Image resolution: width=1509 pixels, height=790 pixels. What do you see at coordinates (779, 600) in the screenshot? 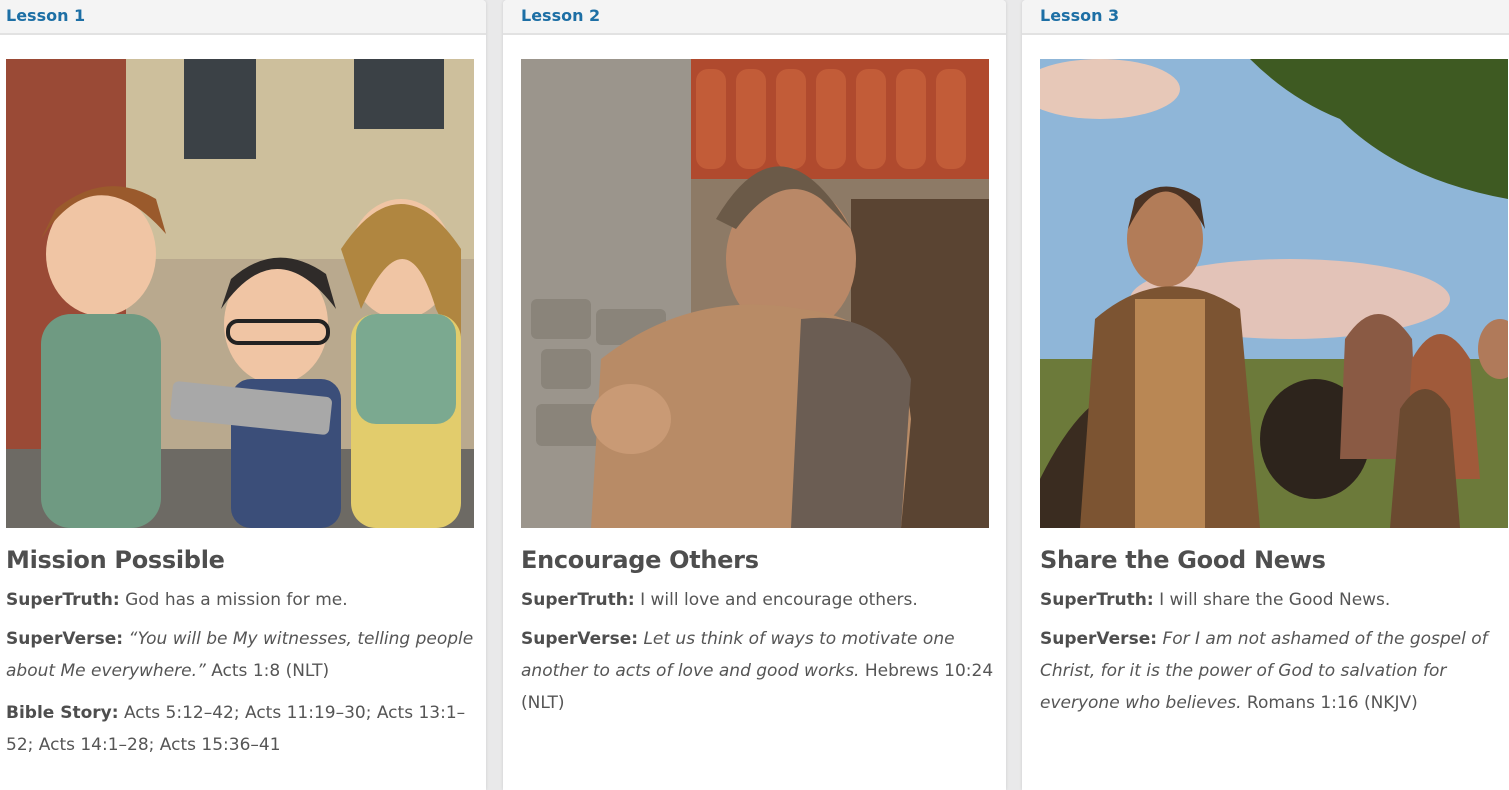
I see `supertruth-text: I will love and encourage others.` at bounding box center [779, 600].